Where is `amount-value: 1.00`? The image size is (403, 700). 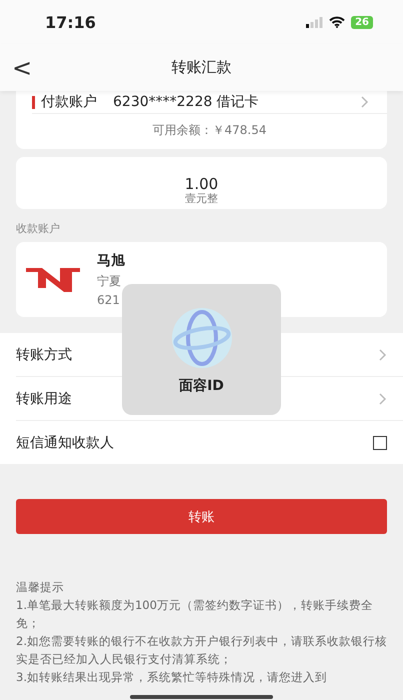 amount-value: 1.00 is located at coordinates (201, 184).